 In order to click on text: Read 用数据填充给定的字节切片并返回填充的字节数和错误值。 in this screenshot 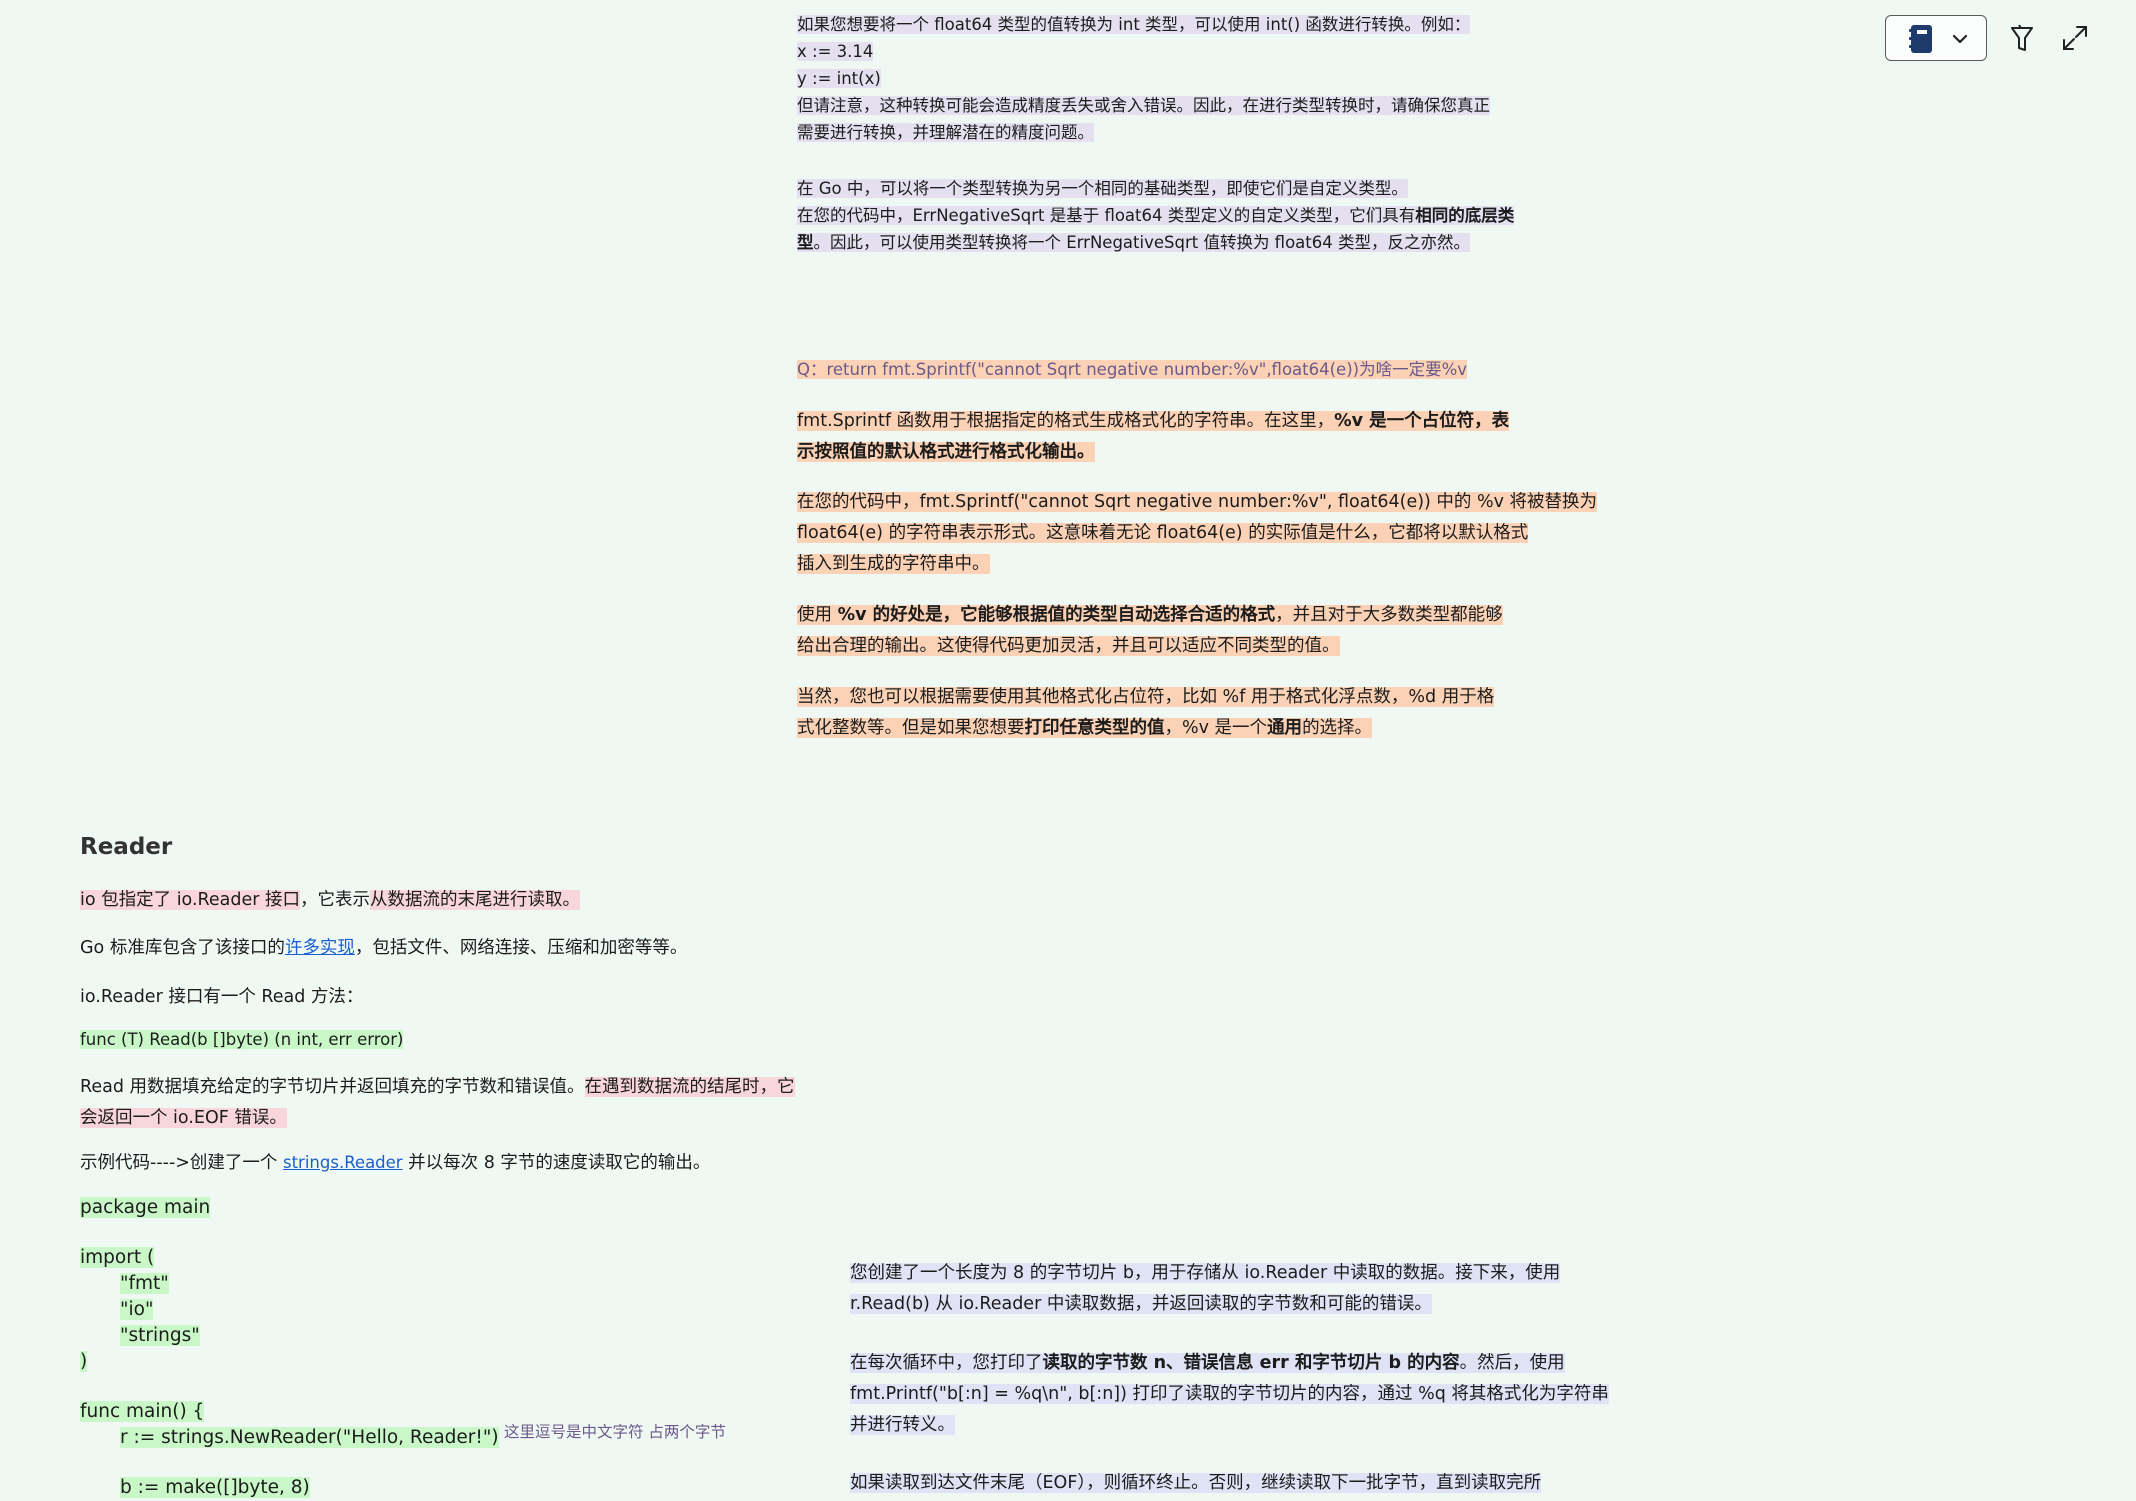, I will do `click(332, 1087)`.